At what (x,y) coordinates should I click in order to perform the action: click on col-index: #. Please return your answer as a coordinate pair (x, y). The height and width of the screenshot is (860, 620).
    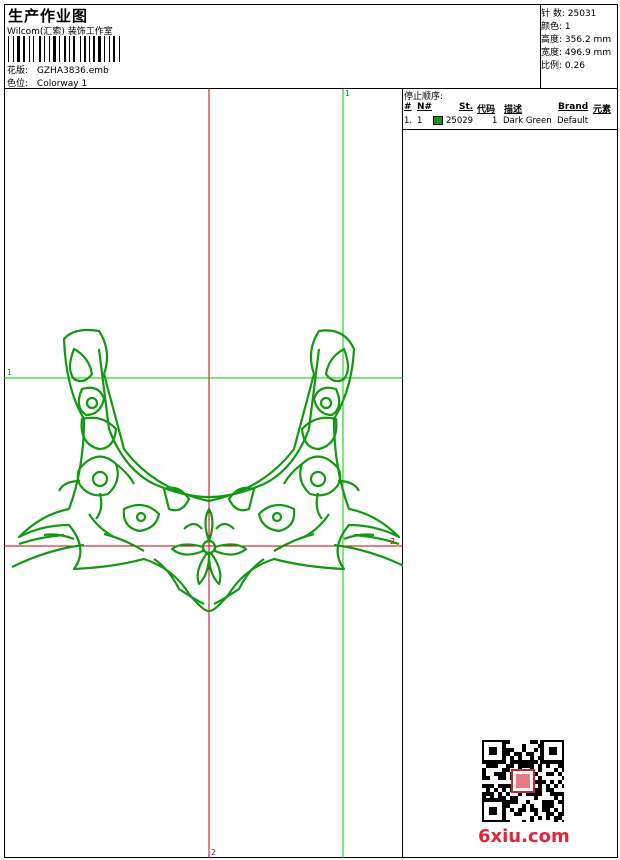
    Looking at the image, I should click on (408, 107).